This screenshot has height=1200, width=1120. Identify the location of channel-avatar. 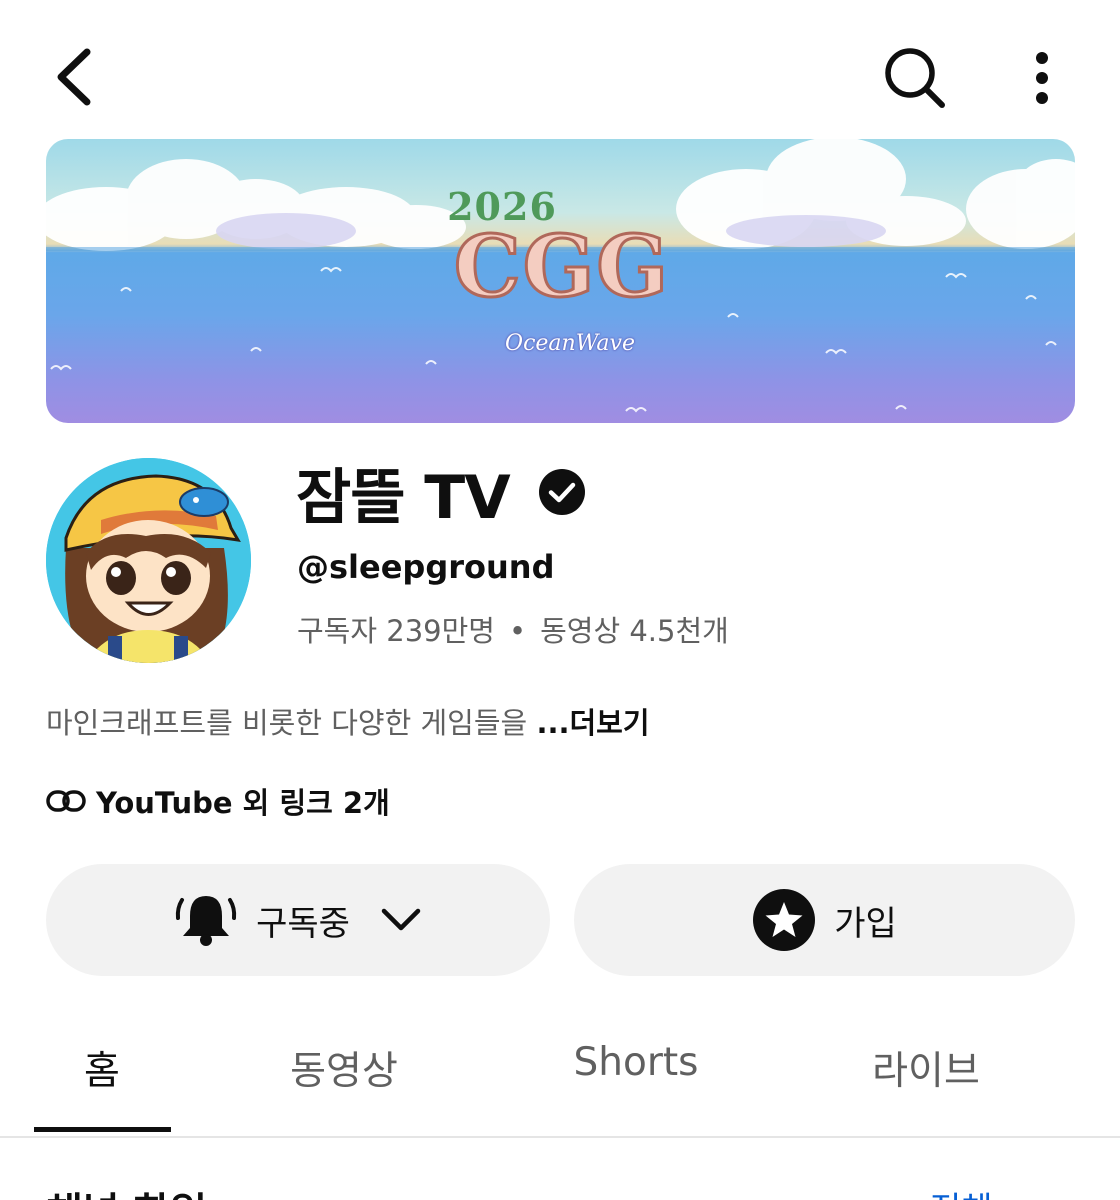
(148, 560).